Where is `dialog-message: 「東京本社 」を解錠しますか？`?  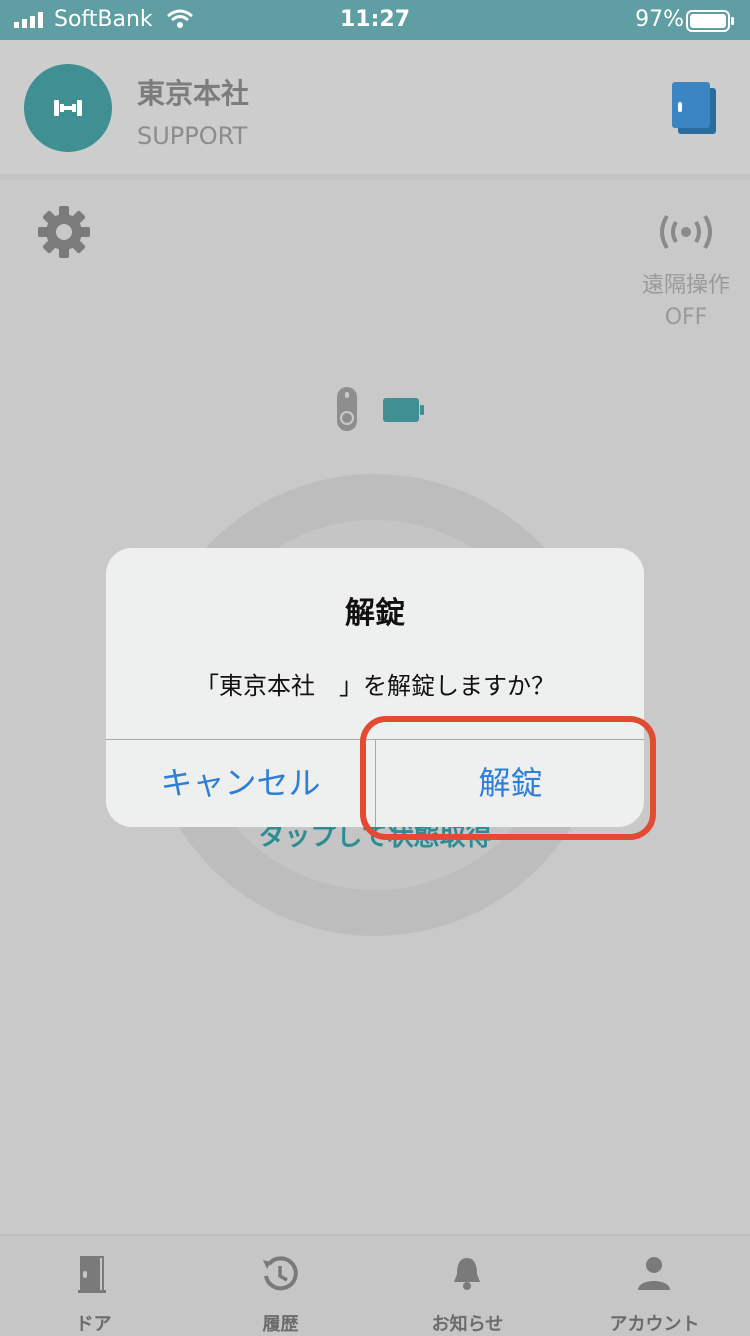
dialog-message: 「東京本社 」を解錠しますか？ is located at coordinates (375, 686).